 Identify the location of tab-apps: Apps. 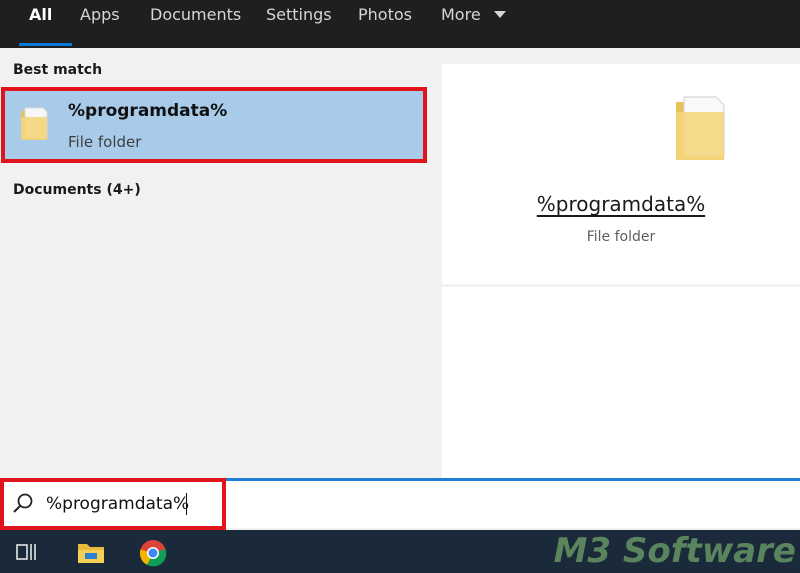
(100, 24).